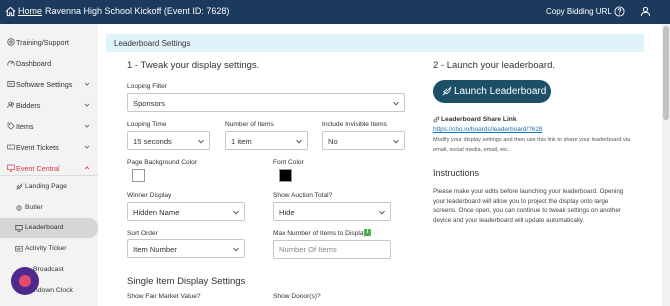 The image size is (670, 306). I want to click on select-value: Hide, so click(287, 212).